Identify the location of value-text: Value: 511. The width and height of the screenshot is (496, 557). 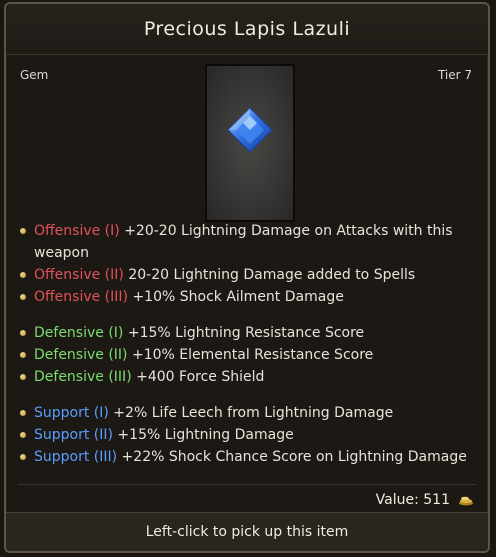
(412, 500).